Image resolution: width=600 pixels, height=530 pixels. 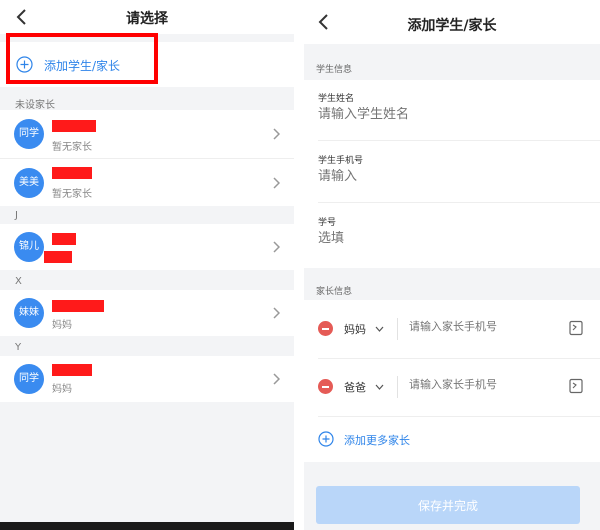 I want to click on parent-row: 爸爸, so click(x=452, y=387).